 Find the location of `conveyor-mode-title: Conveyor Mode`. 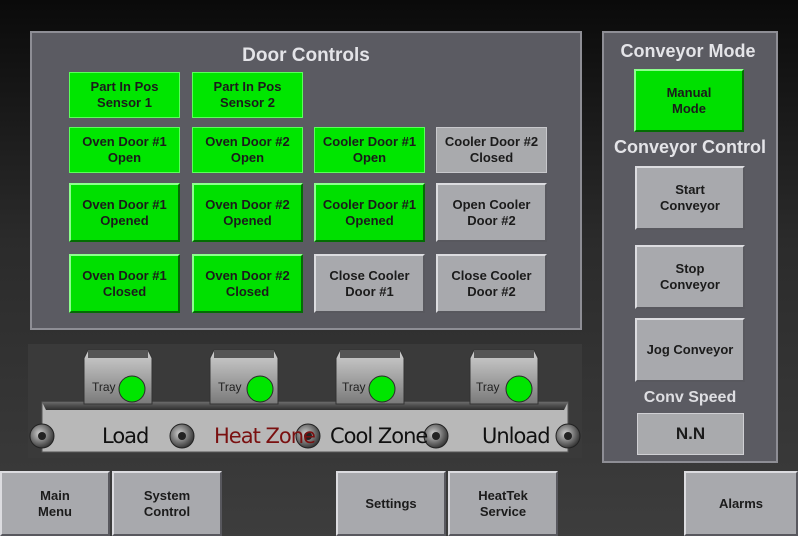

conveyor-mode-title: Conveyor Mode is located at coordinates (688, 51).